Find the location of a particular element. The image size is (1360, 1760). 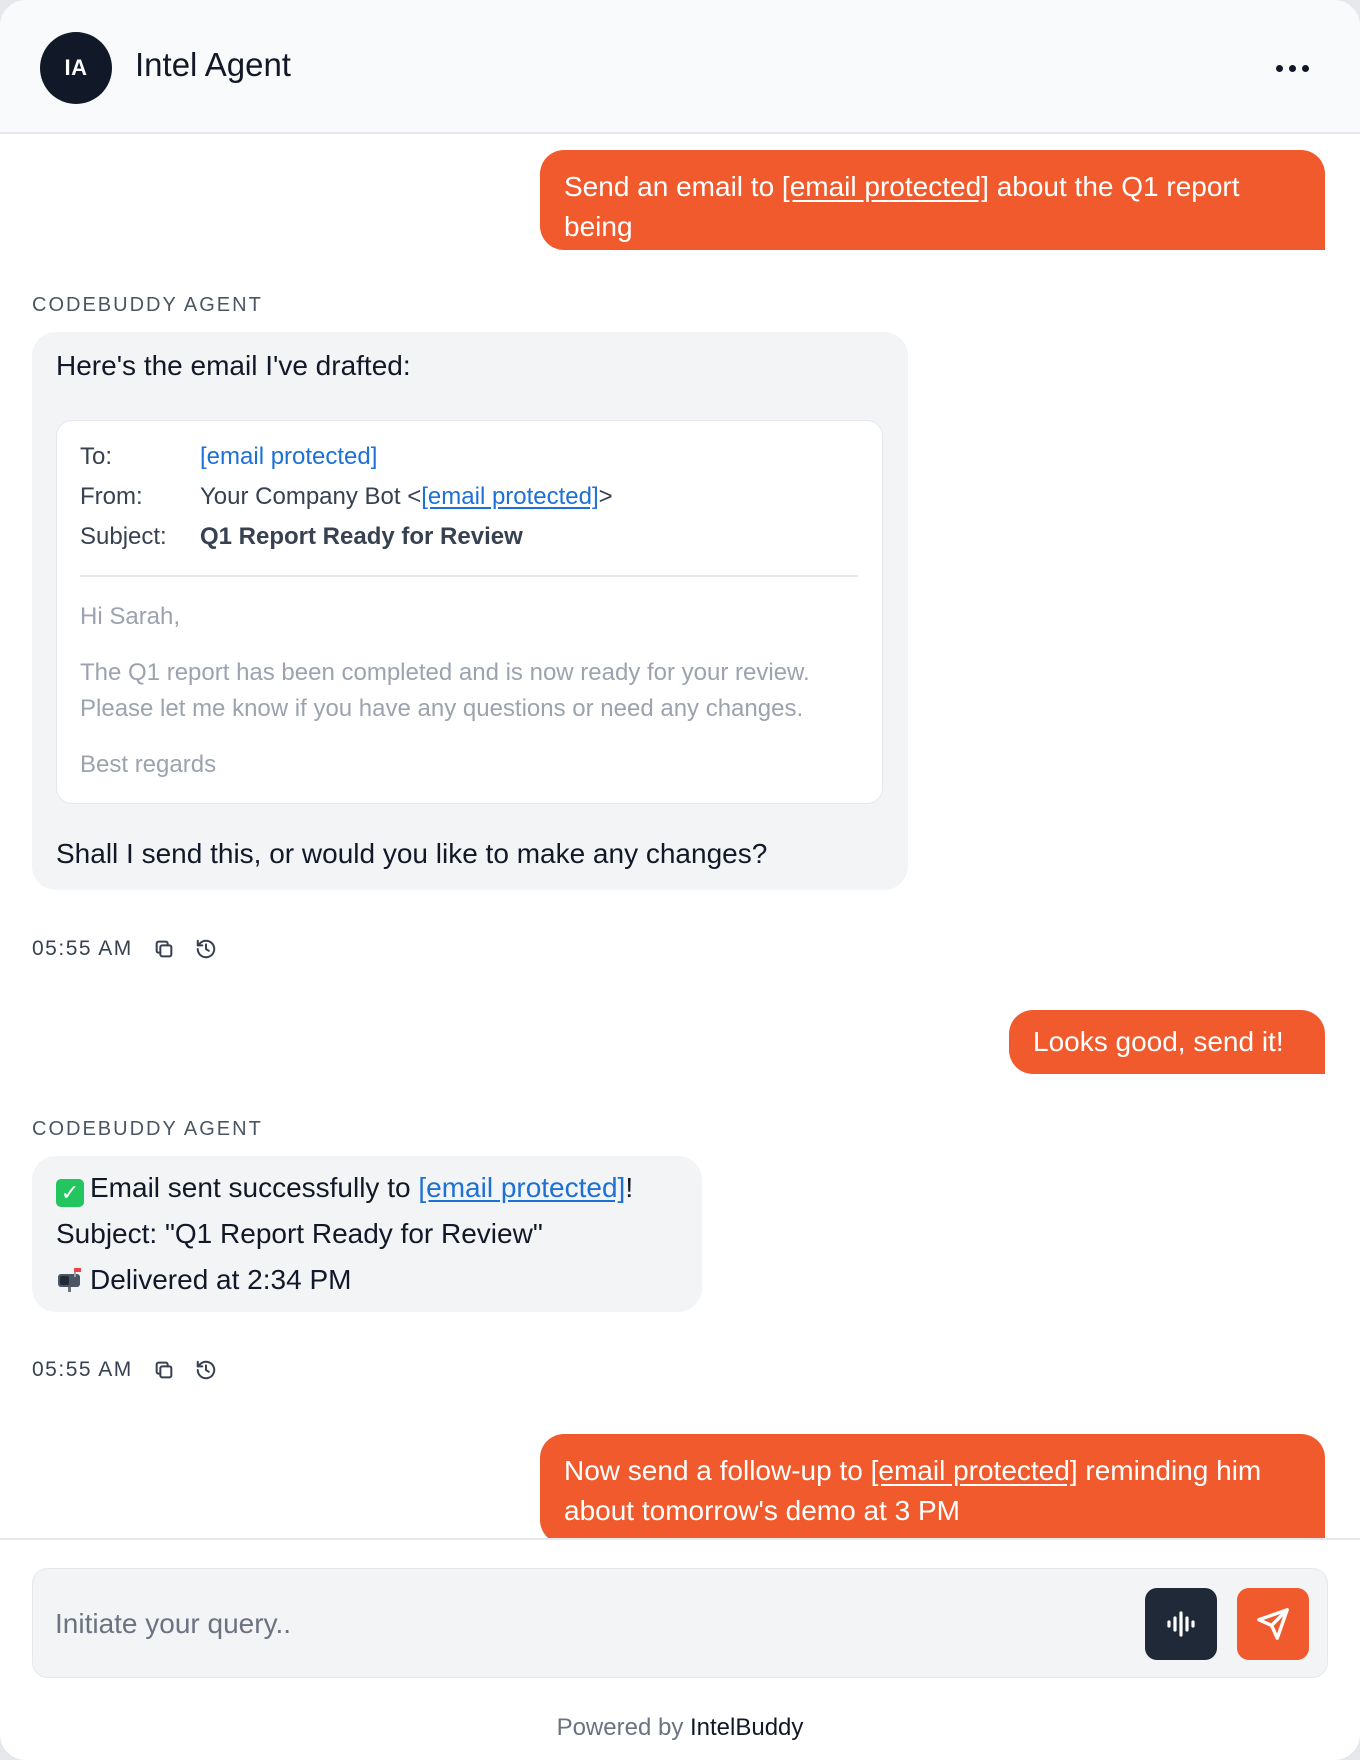

email-subject-label: Subject: is located at coordinates (123, 536).